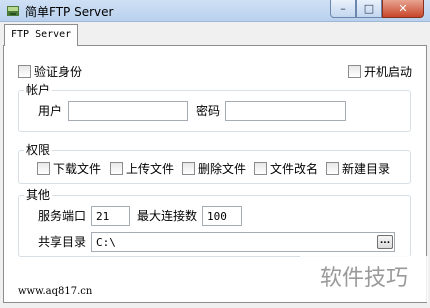 This screenshot has width=430, height=308. I want to click on share-dir-input, so click(243, 242).